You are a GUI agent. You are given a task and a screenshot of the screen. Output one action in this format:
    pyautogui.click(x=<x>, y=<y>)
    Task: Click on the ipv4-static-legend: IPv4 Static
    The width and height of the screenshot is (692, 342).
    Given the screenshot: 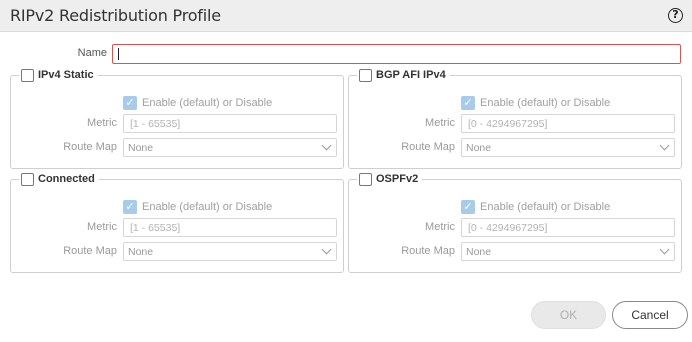 What is the action you would take?
    pyautogui.click(x=58, y=75)
    